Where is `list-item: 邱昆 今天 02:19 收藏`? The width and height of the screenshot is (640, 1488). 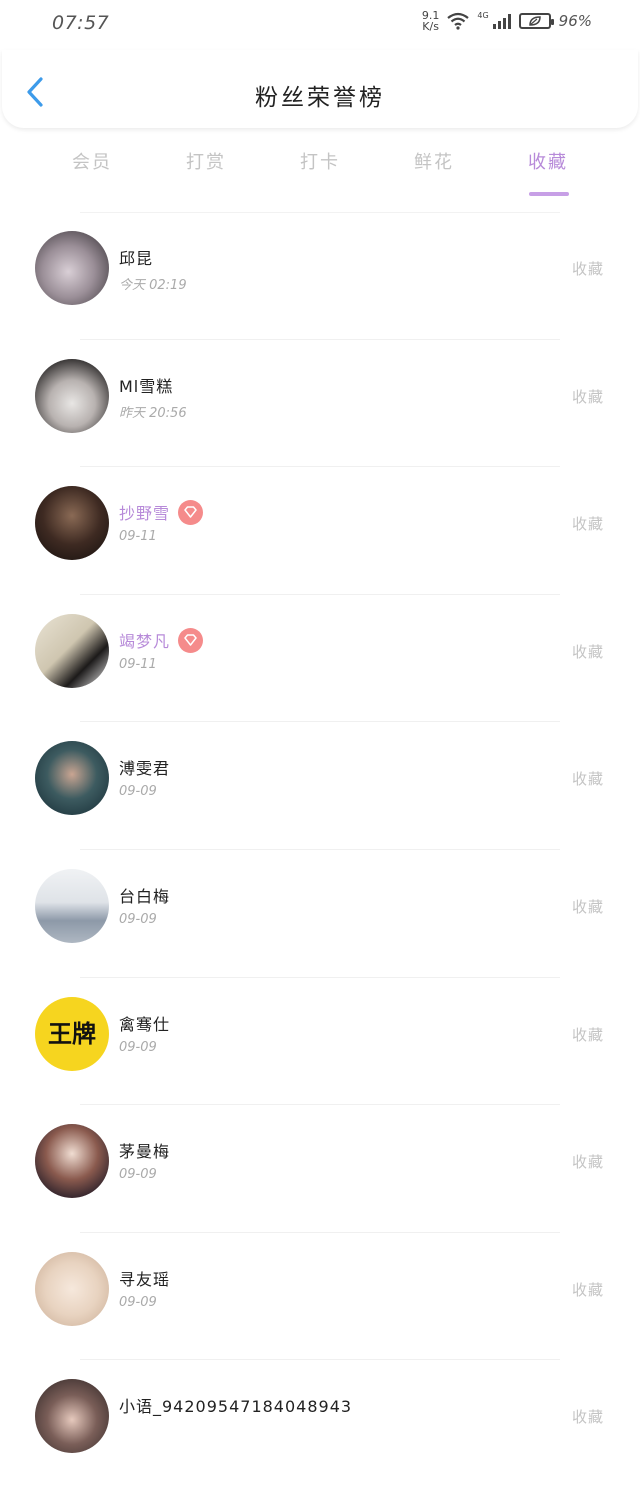 list-item: 邱昆 今天 02:19 收藏 is located at coordinates (320, 276).